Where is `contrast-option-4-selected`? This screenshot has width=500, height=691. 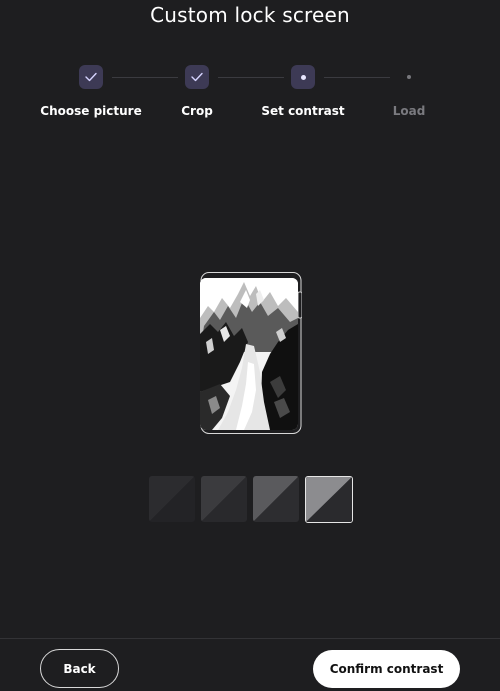
contrast-option-4-selected is located at coordinates (329, 499).